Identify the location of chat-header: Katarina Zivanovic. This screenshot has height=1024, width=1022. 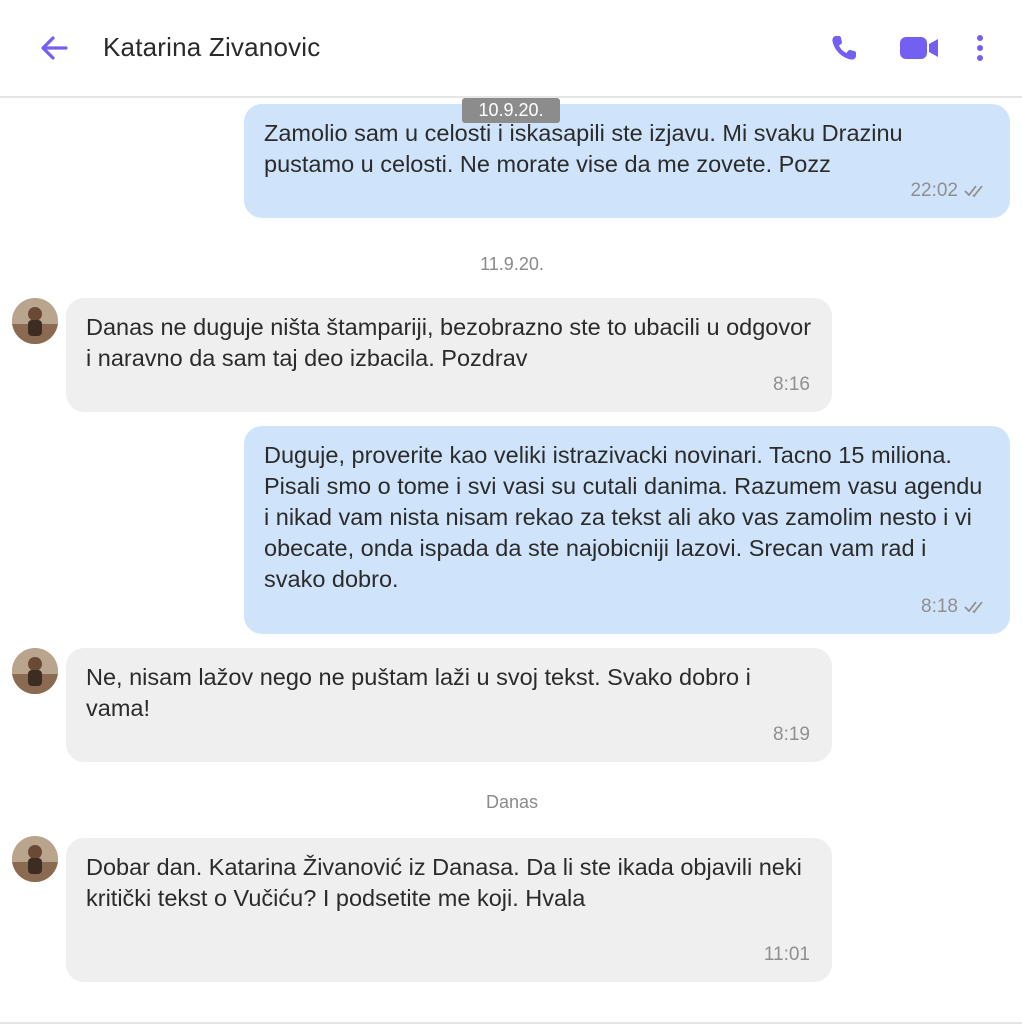
(511, 49).